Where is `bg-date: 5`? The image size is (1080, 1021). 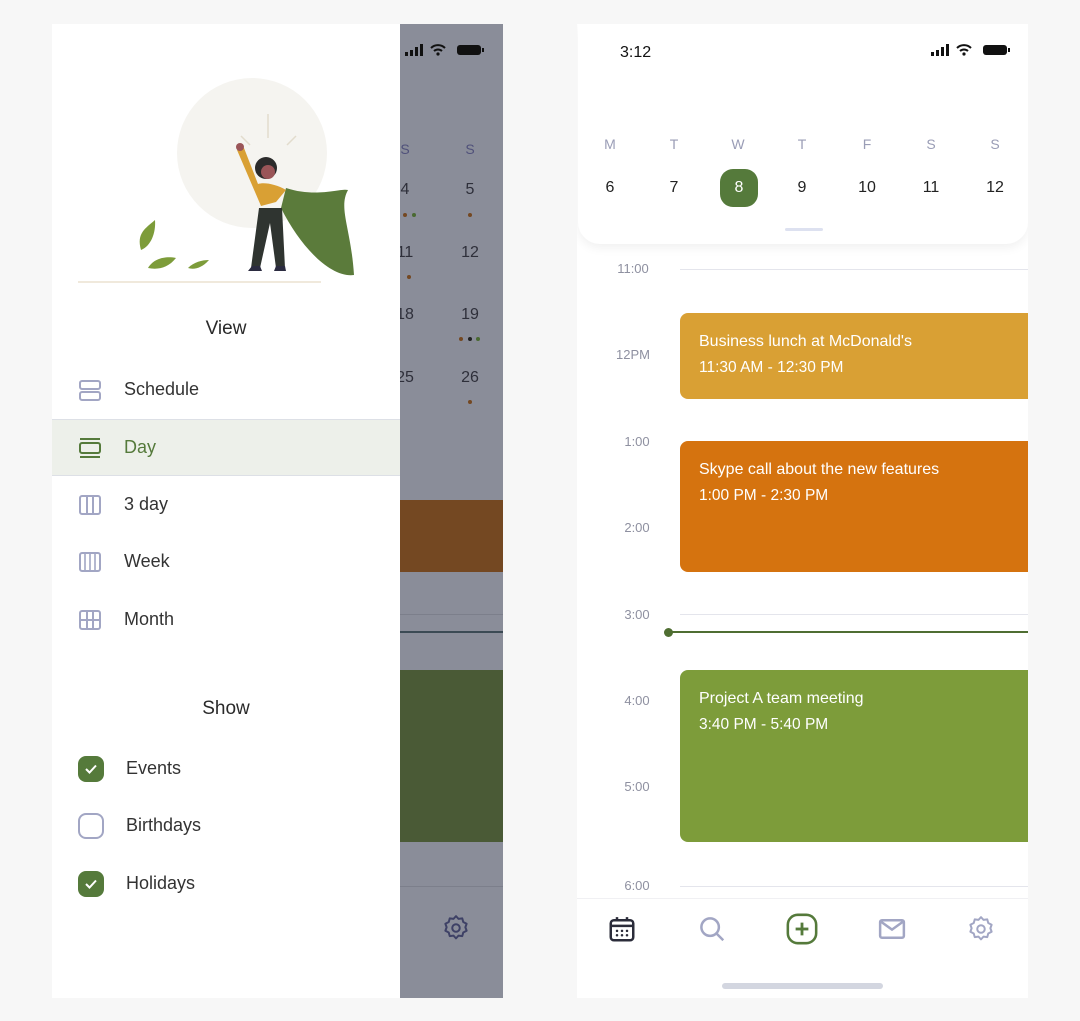
bg-date: 5 is located at coordinates (470, 189).